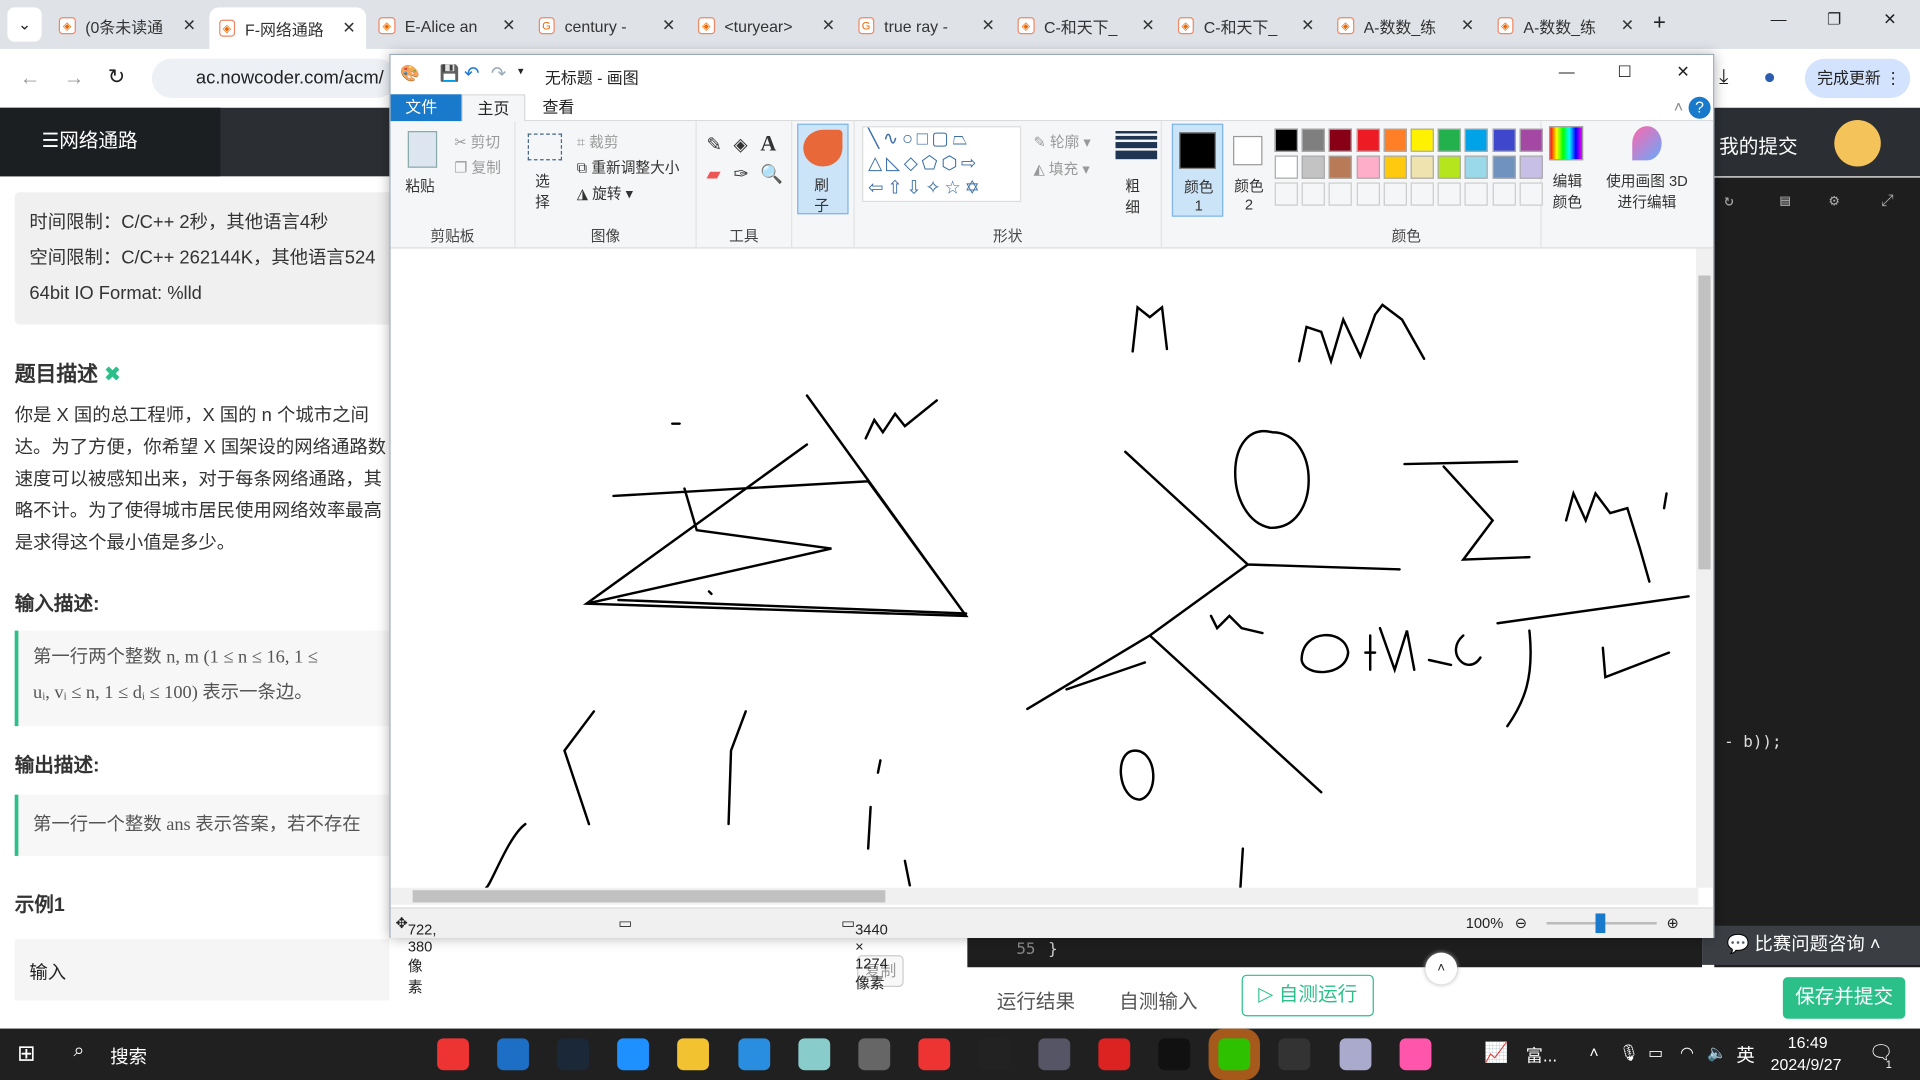  What do you see at coordinates (116, 77) in the screenshot?
I see `reload-icon: ↻` at bounding box center [116, 77].